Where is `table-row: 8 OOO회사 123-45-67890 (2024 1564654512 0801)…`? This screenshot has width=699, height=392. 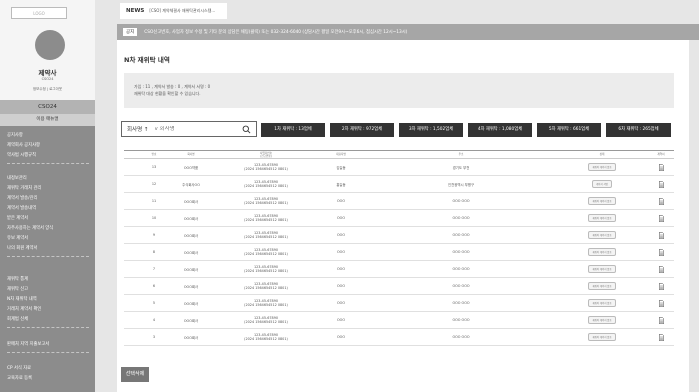
table-row: 8 OOO회사 123-45-67890 (2024 1564654512 0801)… is located at coordinates (399, 252).